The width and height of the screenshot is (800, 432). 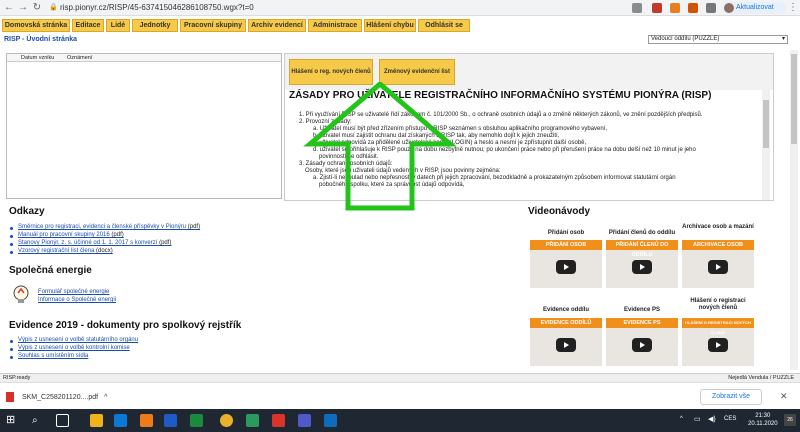 What do you see at coordinates (71, 235) in the screenshot?
I see `link-manual: Manuál pro pracovní skupiny 2016 (pdf)` at bounding box center [71, 235].